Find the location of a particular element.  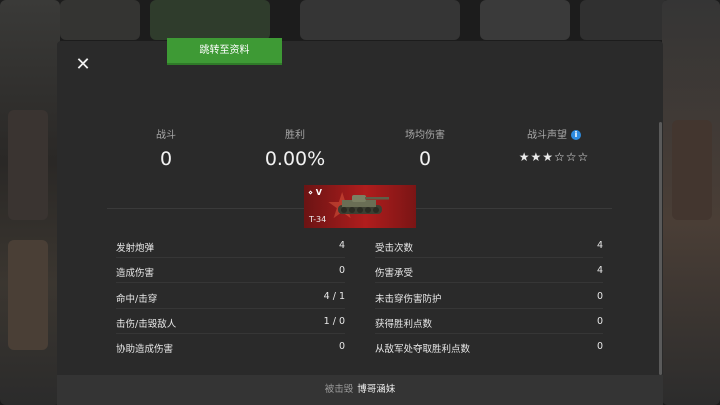

row-label: 击伤/击毁敌人 is located at coordinates (146, 324).